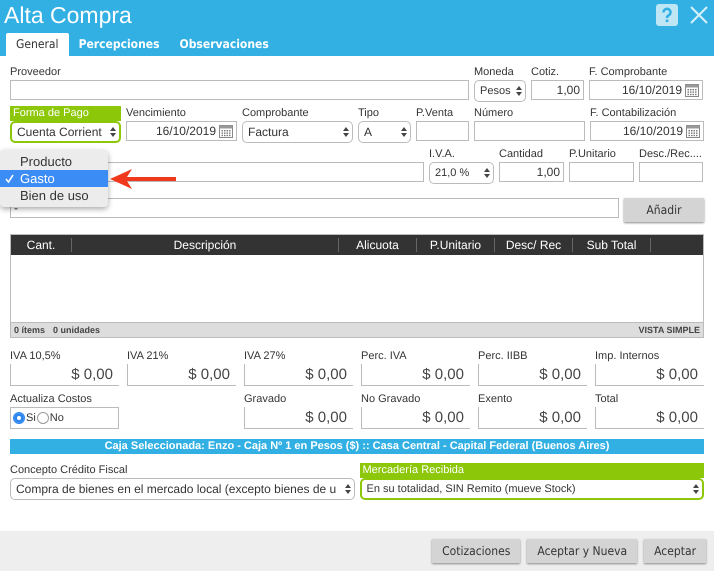 The image size is (714, 571). What do you see at coordinates (69, 470) in the screenshot?
I see `field-label: Concepto Crédito Fiscal` at bounding box center [69, 470].